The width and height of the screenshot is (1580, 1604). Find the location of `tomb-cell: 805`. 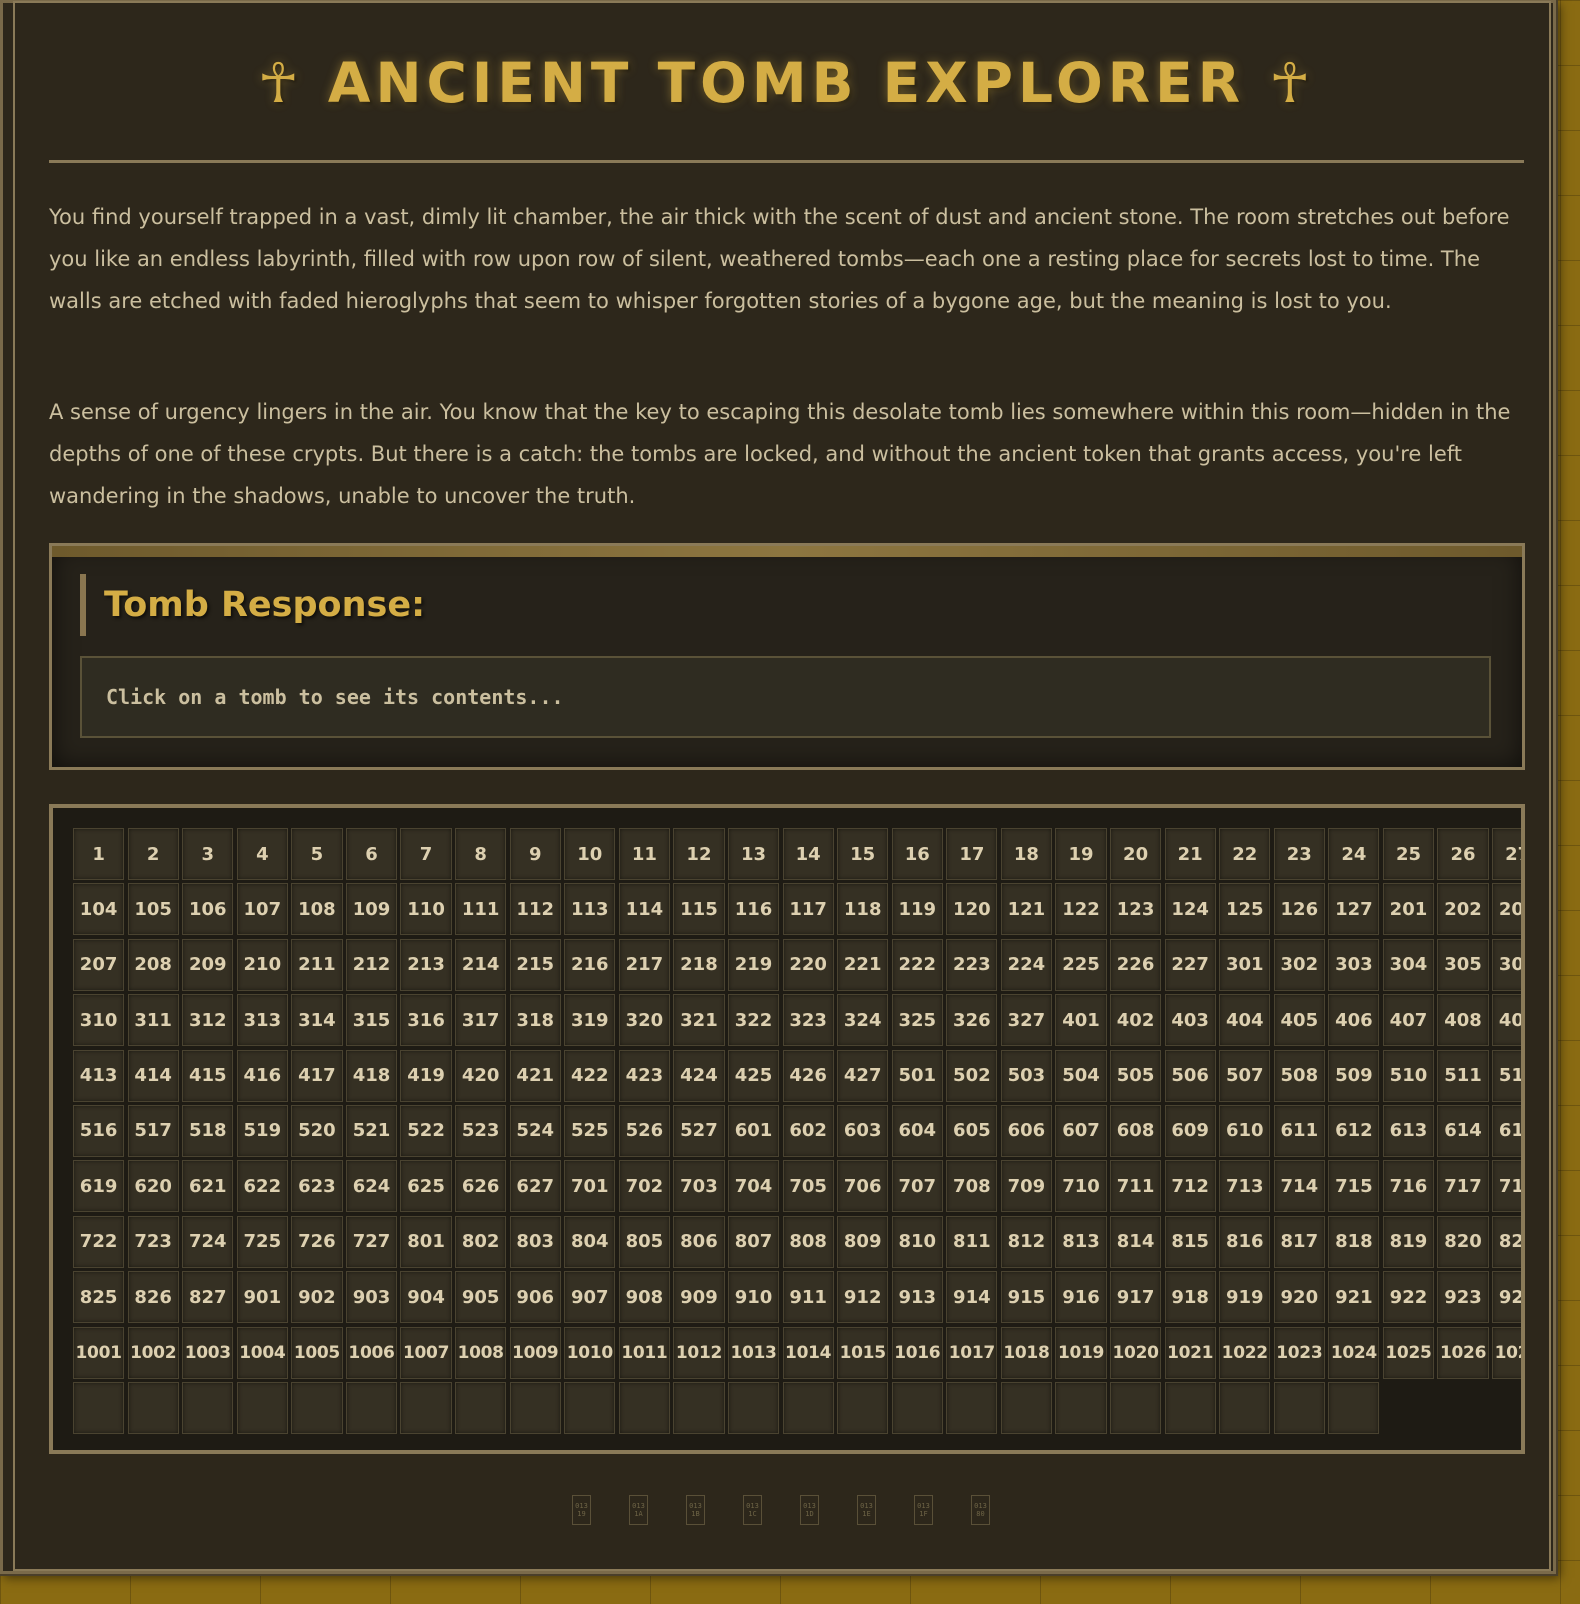

tomb-cell: 805 is located at coordinates (644, 1241).